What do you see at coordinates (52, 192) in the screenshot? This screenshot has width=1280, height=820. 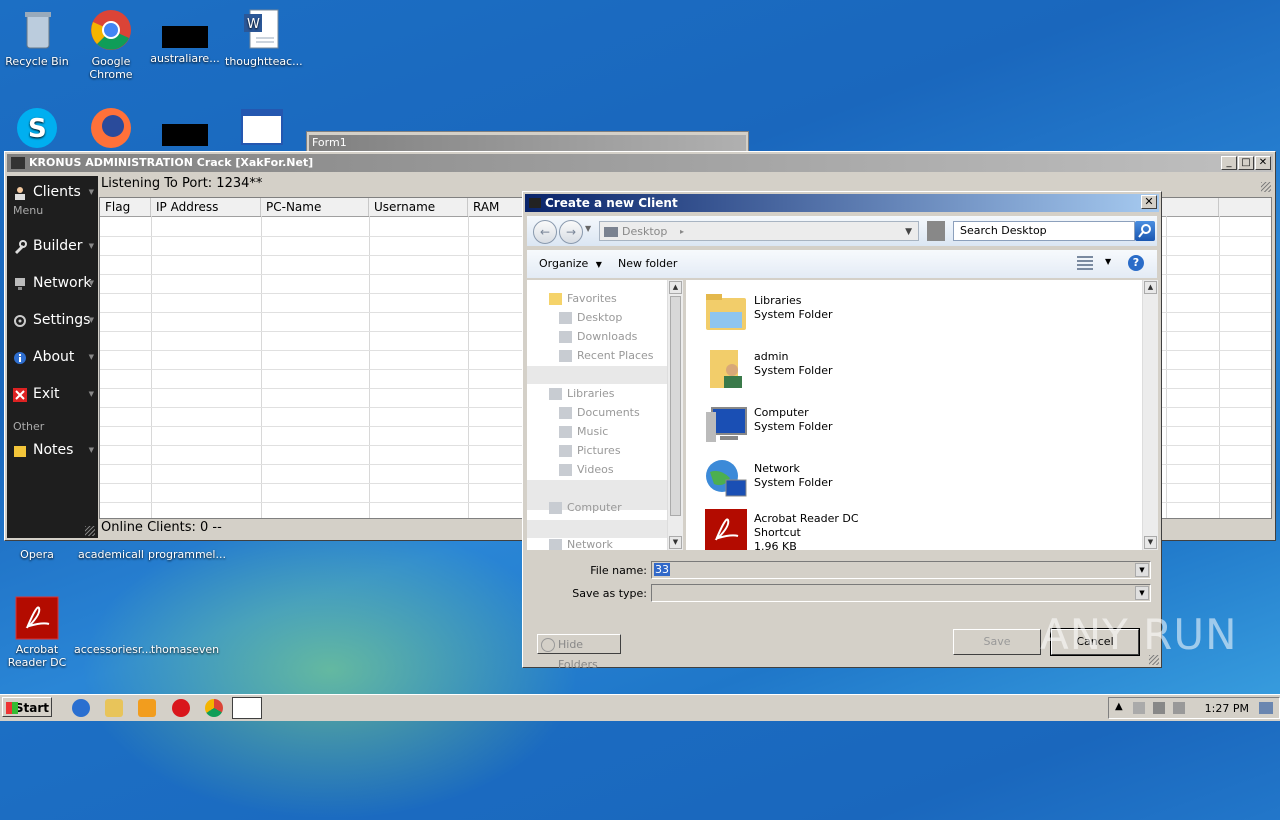 I see `sidebar-item-clients: Clients ▼` at bounding box center [52, 192].